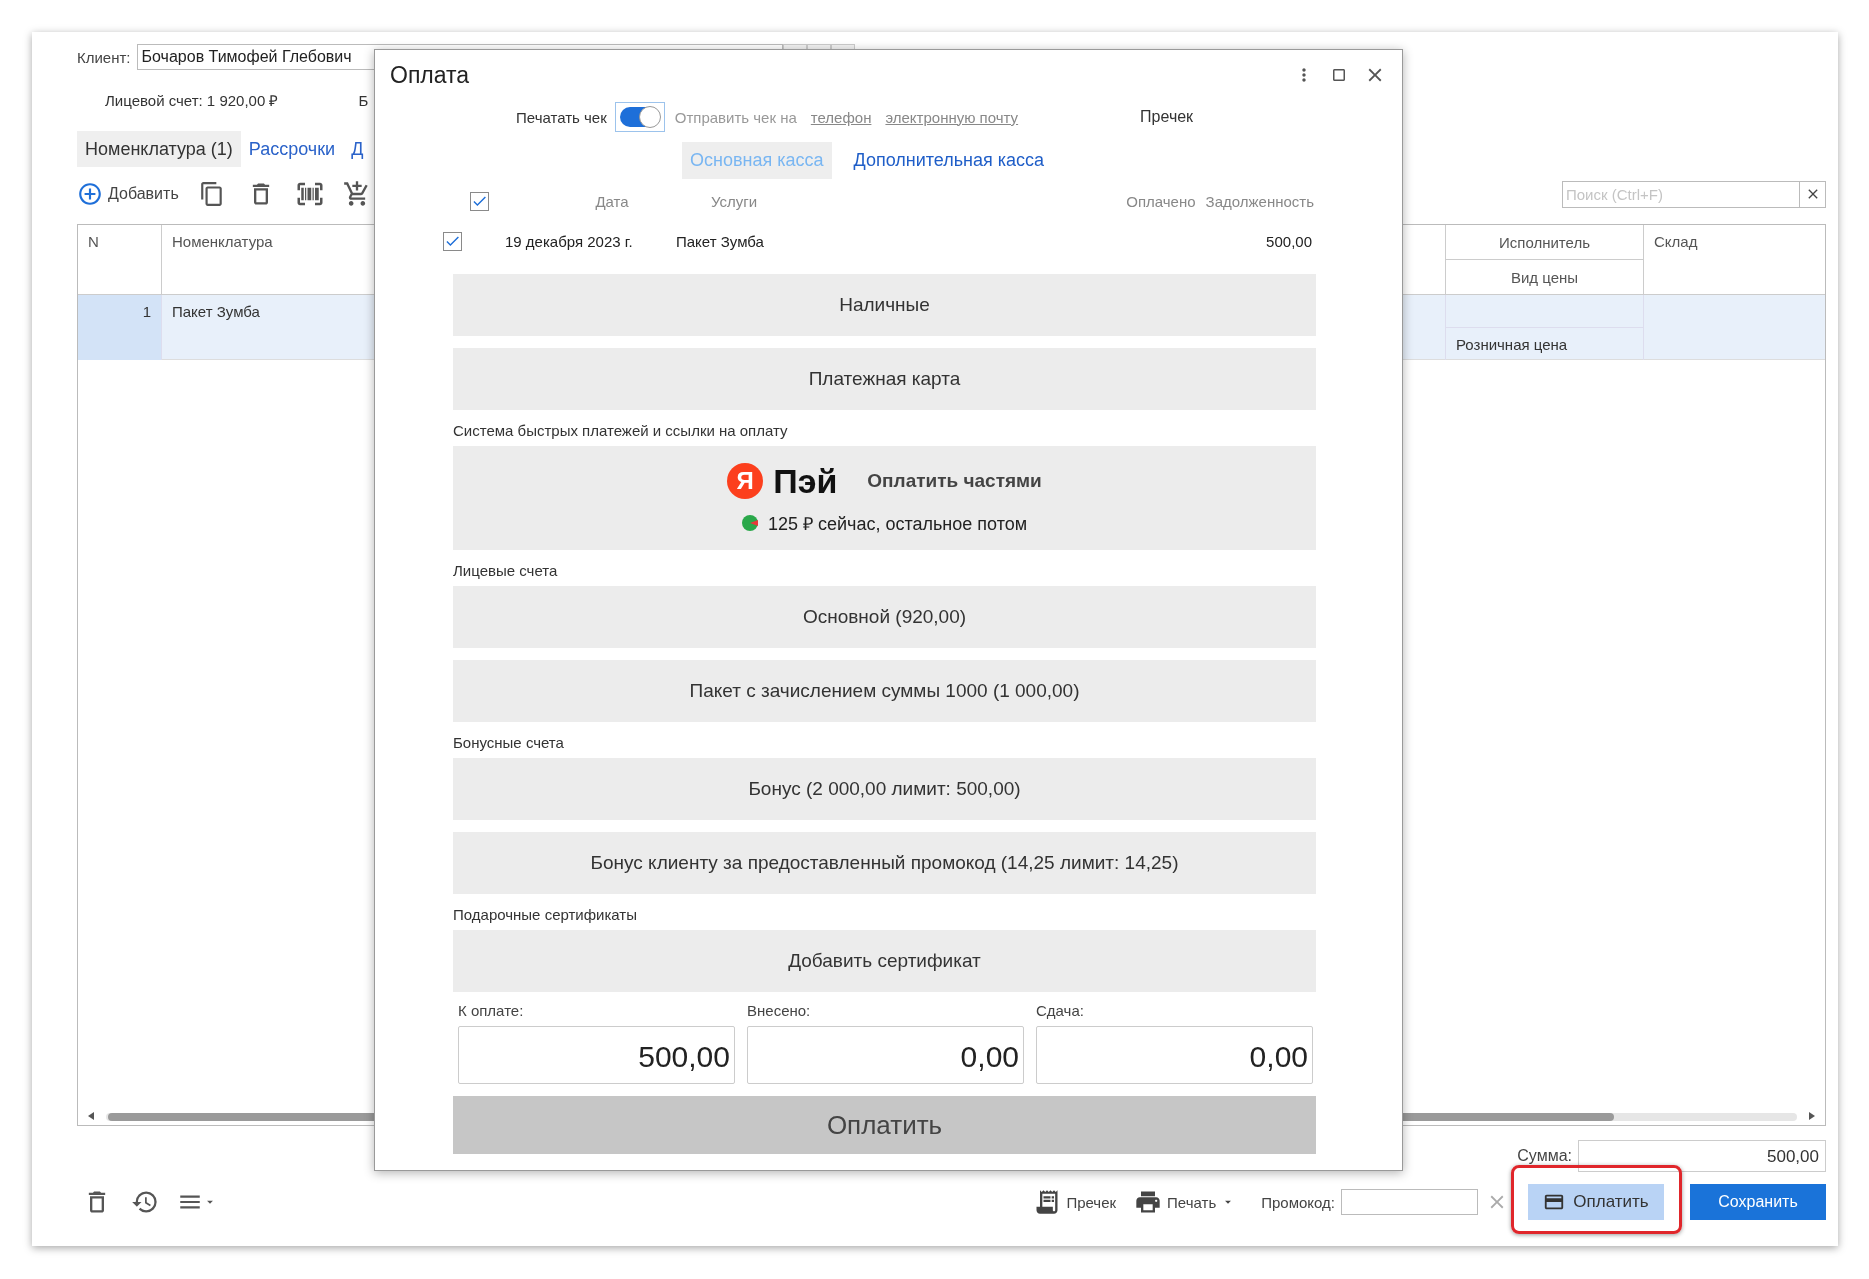  I want to click on table-cell-text: 19 декабря 2023 г., so click(569, 241).